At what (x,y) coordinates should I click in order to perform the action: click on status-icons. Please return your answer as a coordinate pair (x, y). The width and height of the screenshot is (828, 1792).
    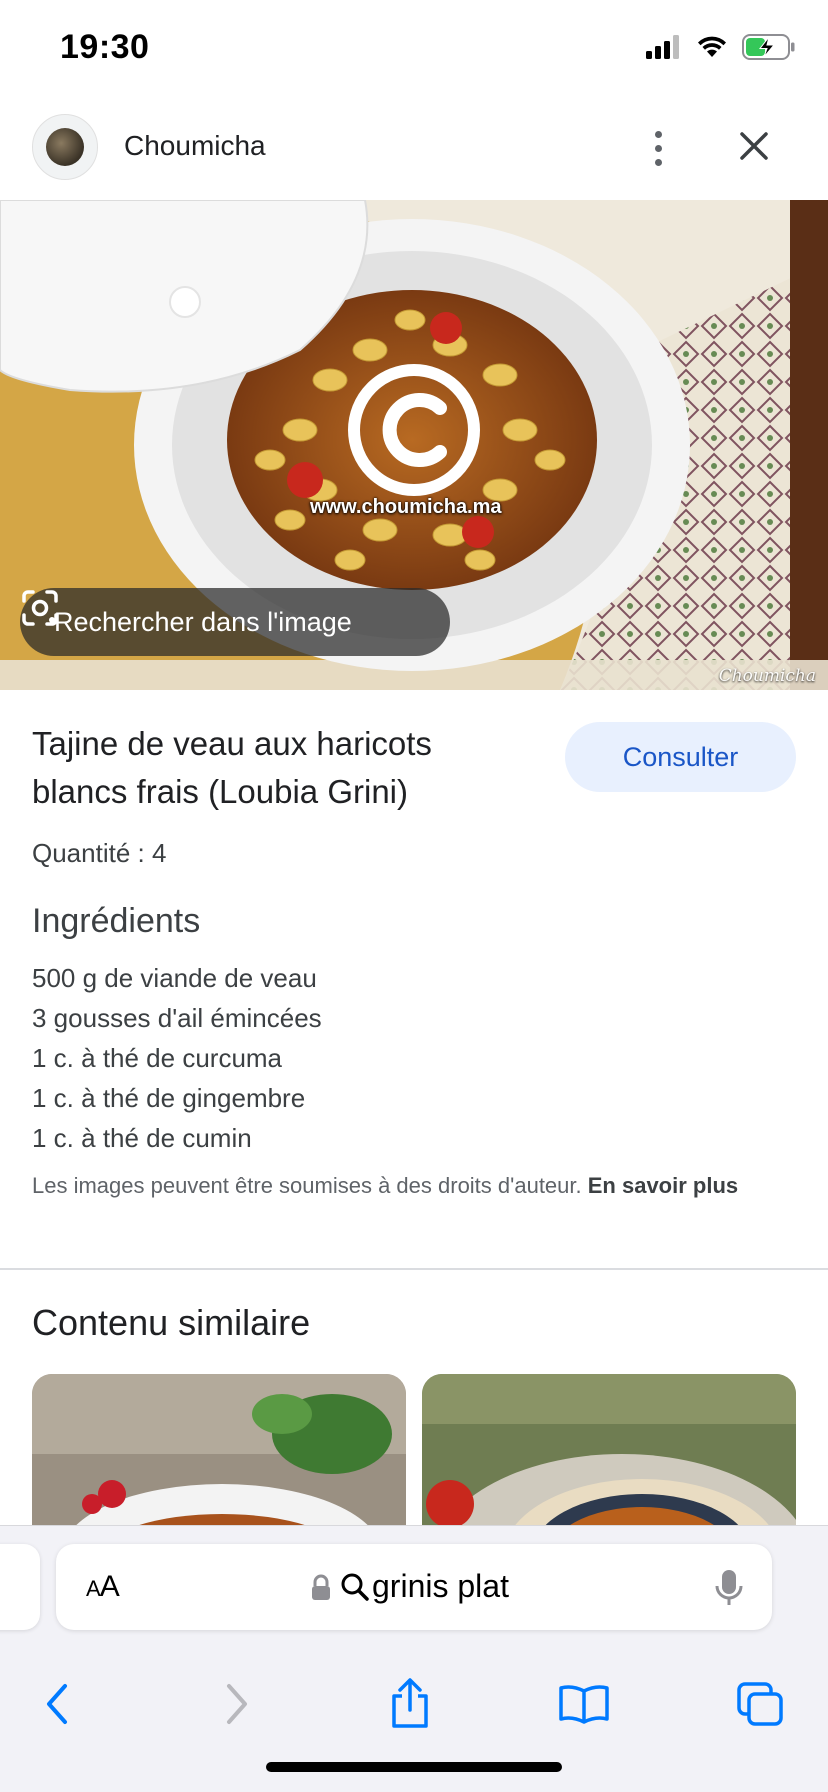
    Looking at the image, I should click on (721, 47).